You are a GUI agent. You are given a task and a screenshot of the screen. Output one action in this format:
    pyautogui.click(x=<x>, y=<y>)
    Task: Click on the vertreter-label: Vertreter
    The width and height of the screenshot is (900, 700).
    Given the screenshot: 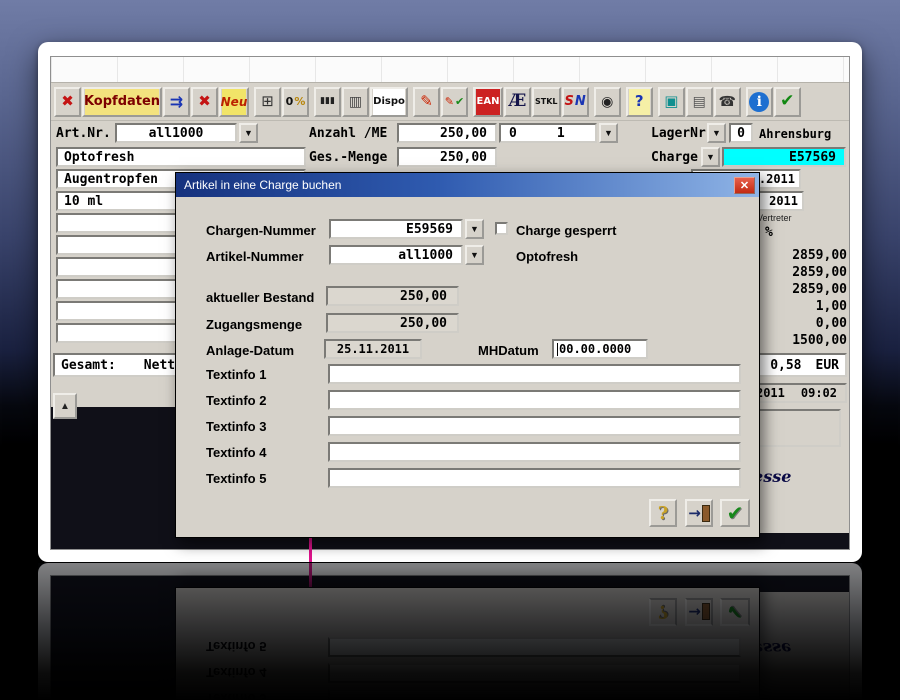 What is the action you would take?
    pyautogui.click(x=774, y=218)
    